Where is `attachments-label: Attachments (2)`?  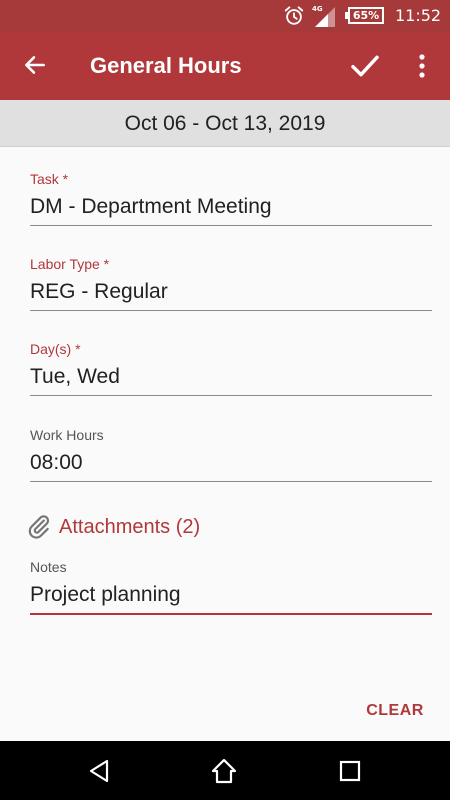 attachments-label: Attachments (2) is located at coordinates (130, 527).